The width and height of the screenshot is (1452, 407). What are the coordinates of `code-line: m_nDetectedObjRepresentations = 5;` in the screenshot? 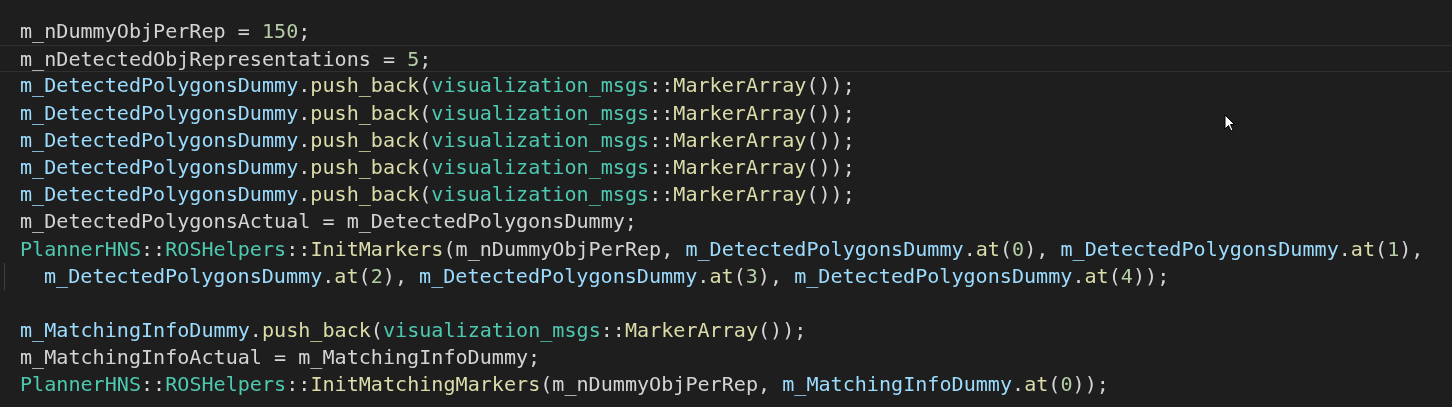 It's located at (226, 59).